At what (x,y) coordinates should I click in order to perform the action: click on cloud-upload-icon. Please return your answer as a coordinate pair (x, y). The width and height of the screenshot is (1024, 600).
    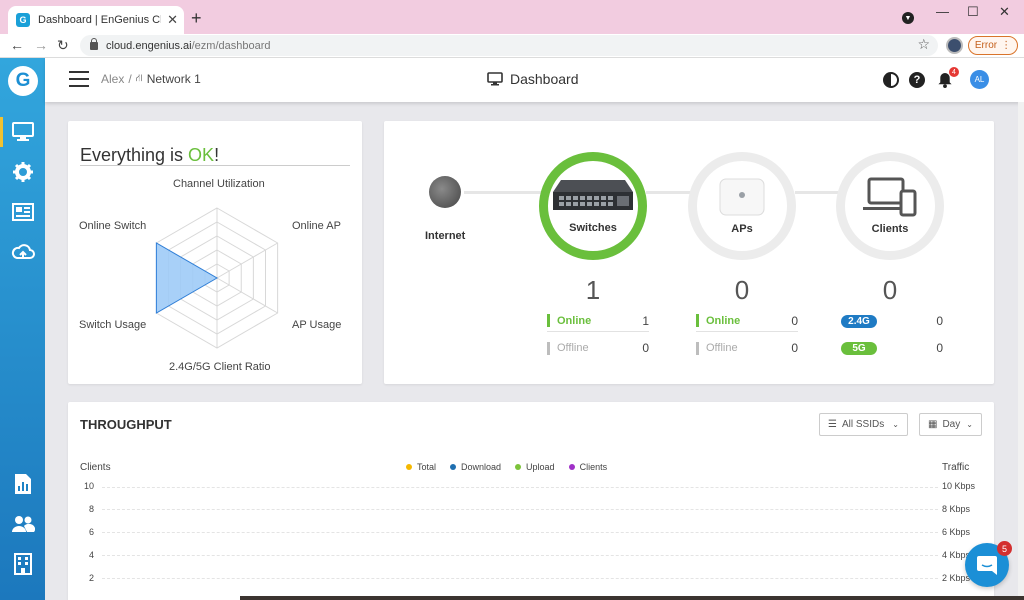
    Looking at the image, I should click on (23, 251).